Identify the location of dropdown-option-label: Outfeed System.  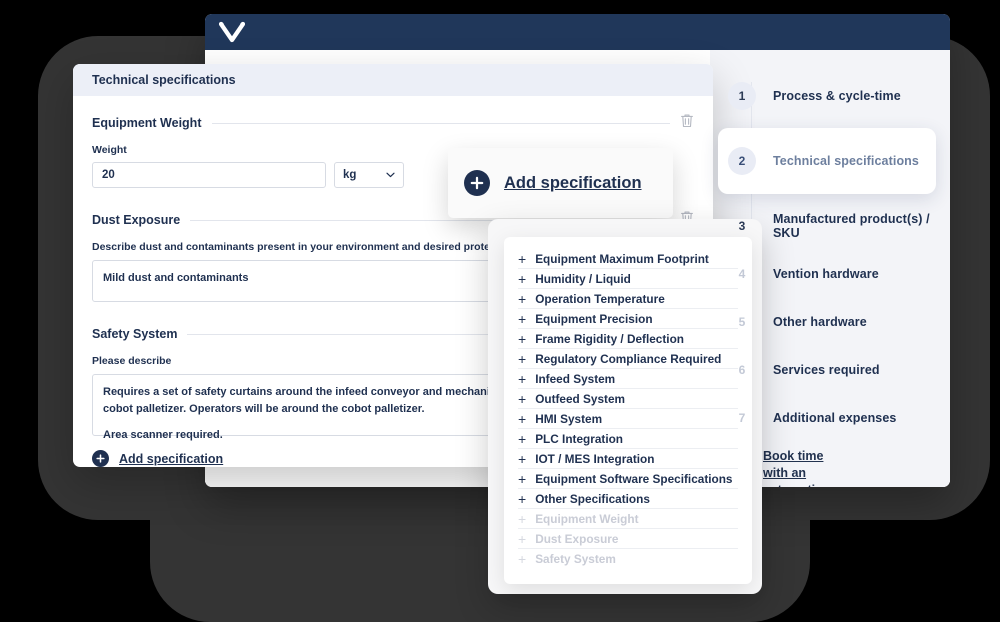
(580, 398).